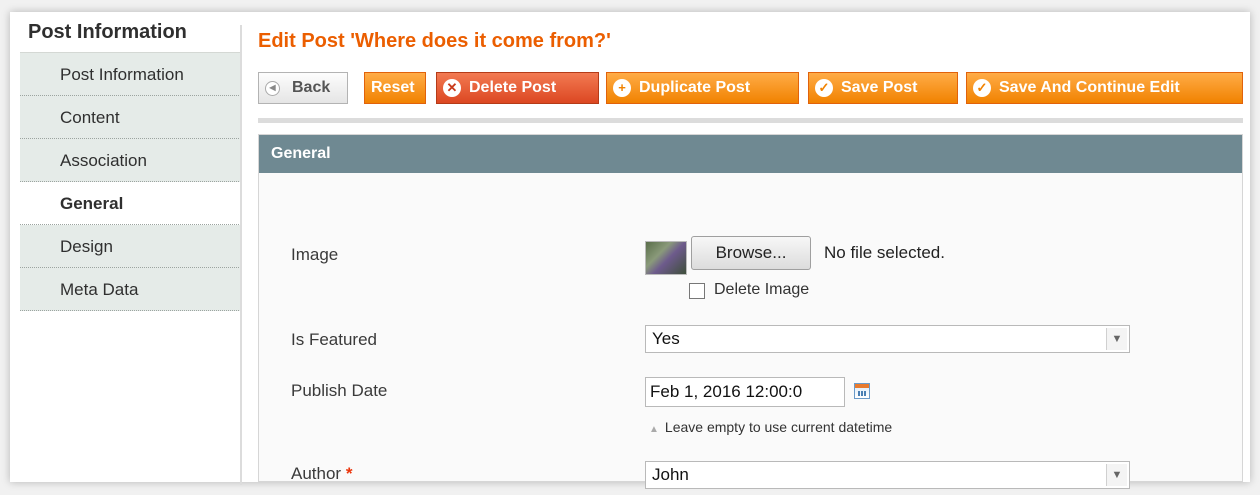 The width and height of the screenshot is (1260, 495). I want to click on is-featured-value: Yes, so click(666, 338).